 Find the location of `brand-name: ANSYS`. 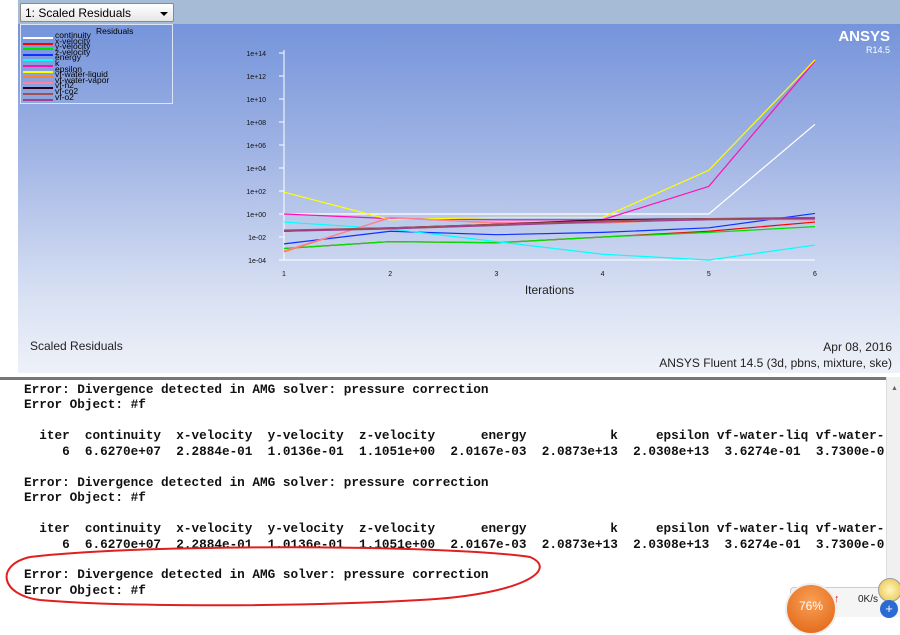

brand-name: ANSYS is located at coordinates (864, 36).